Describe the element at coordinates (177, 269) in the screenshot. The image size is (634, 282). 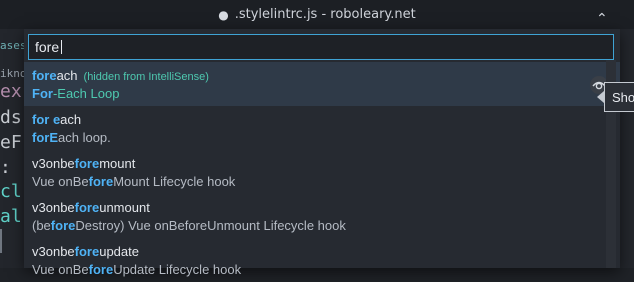
I see `desc-text: Update Lifecycle hook` at that location.